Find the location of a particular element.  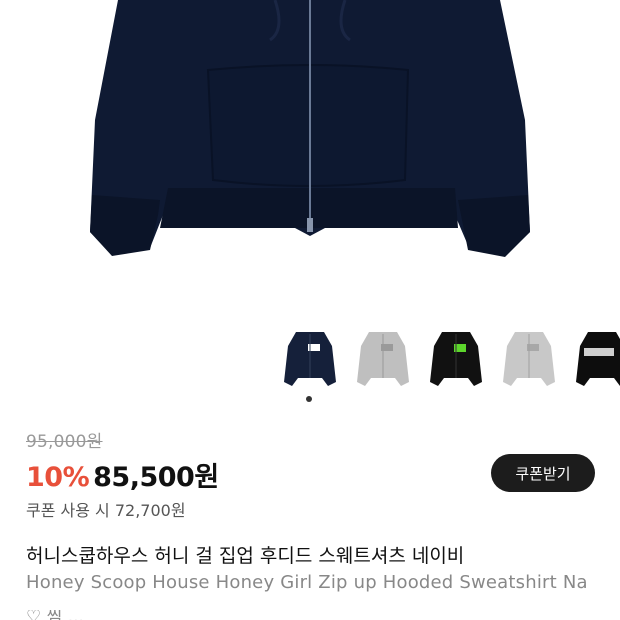

coupon-download-button: 쿠폰받기 is located at coordinates (543, 473).